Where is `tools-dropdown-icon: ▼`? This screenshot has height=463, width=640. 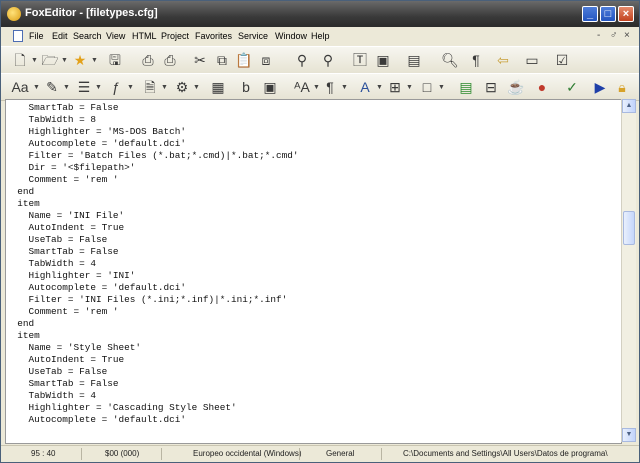 tools-dropdown-icon: ▼ is located at coordinates (196, 87).